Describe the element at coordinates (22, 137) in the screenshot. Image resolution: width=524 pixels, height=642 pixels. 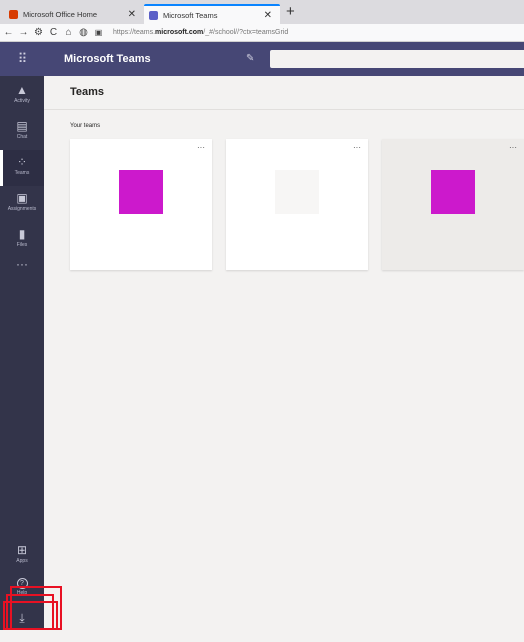
I see `rail-label: Chat` at that location.